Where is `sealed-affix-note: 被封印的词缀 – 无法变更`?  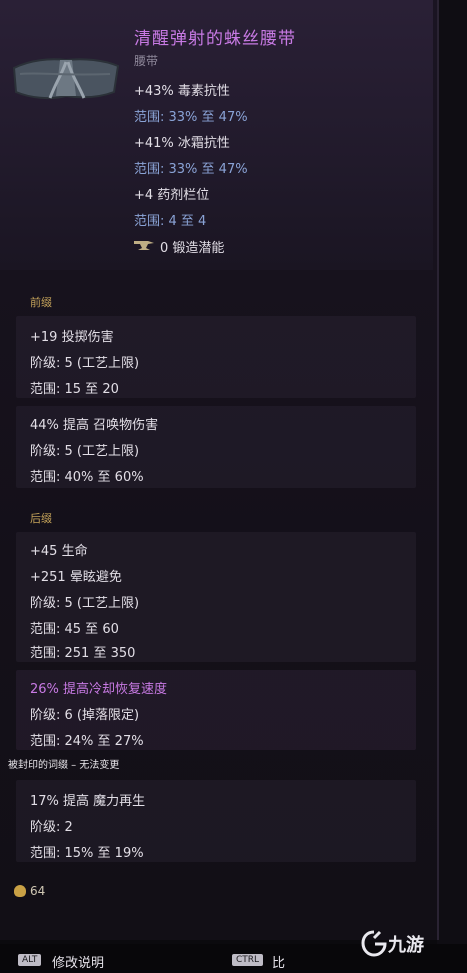 sealed-affix-note: 被封印的词缀 – 无法变更 is located at coordinates (64, 765).